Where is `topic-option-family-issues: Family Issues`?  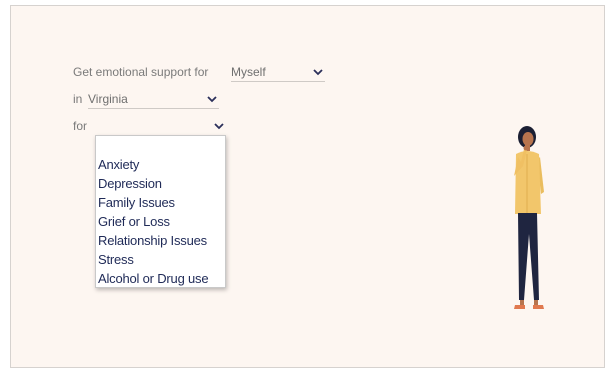 topic-option-family-issues: Family Issues is located at coordinates (160, 202).